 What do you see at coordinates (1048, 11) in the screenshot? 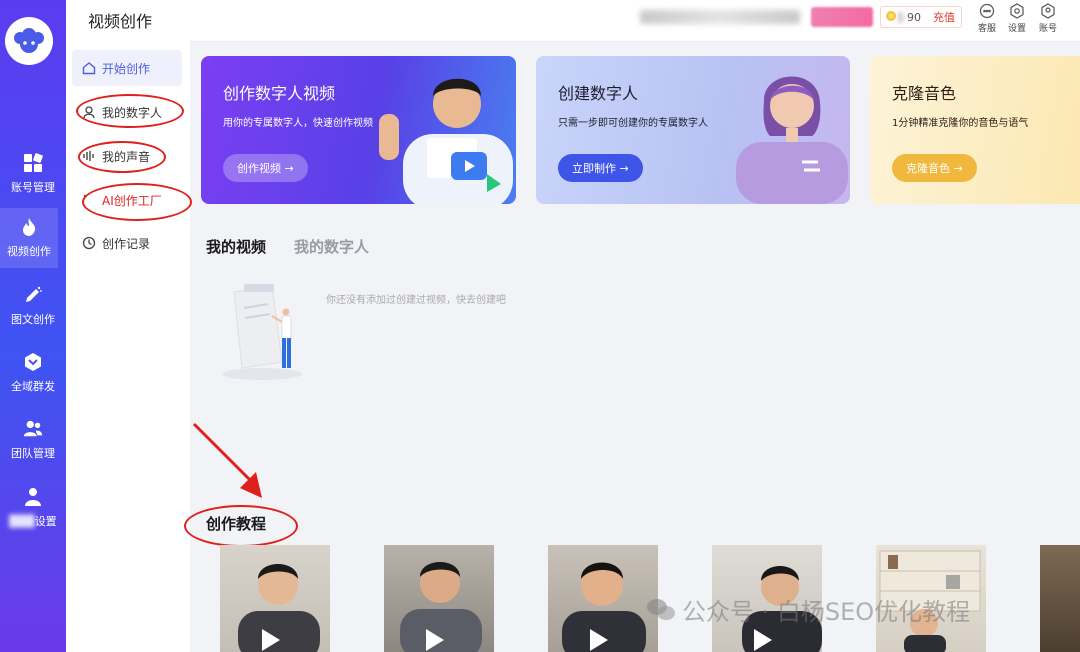
I see `account-icon` at bounding box center [1048, 11].